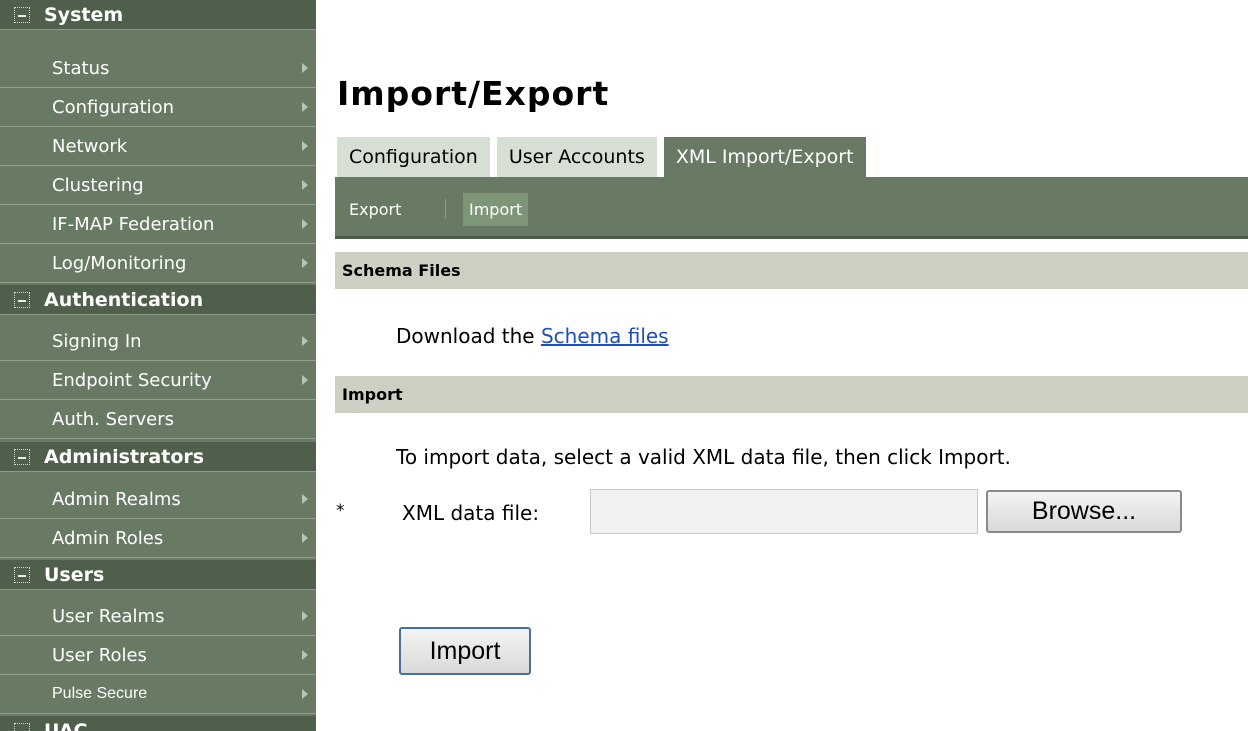 This screenshot has height=731, width=1248. What do you see at coordinates (158, 723) in the screenshot?
I see `section-uac: UAC` at bounding box center [158, 723].